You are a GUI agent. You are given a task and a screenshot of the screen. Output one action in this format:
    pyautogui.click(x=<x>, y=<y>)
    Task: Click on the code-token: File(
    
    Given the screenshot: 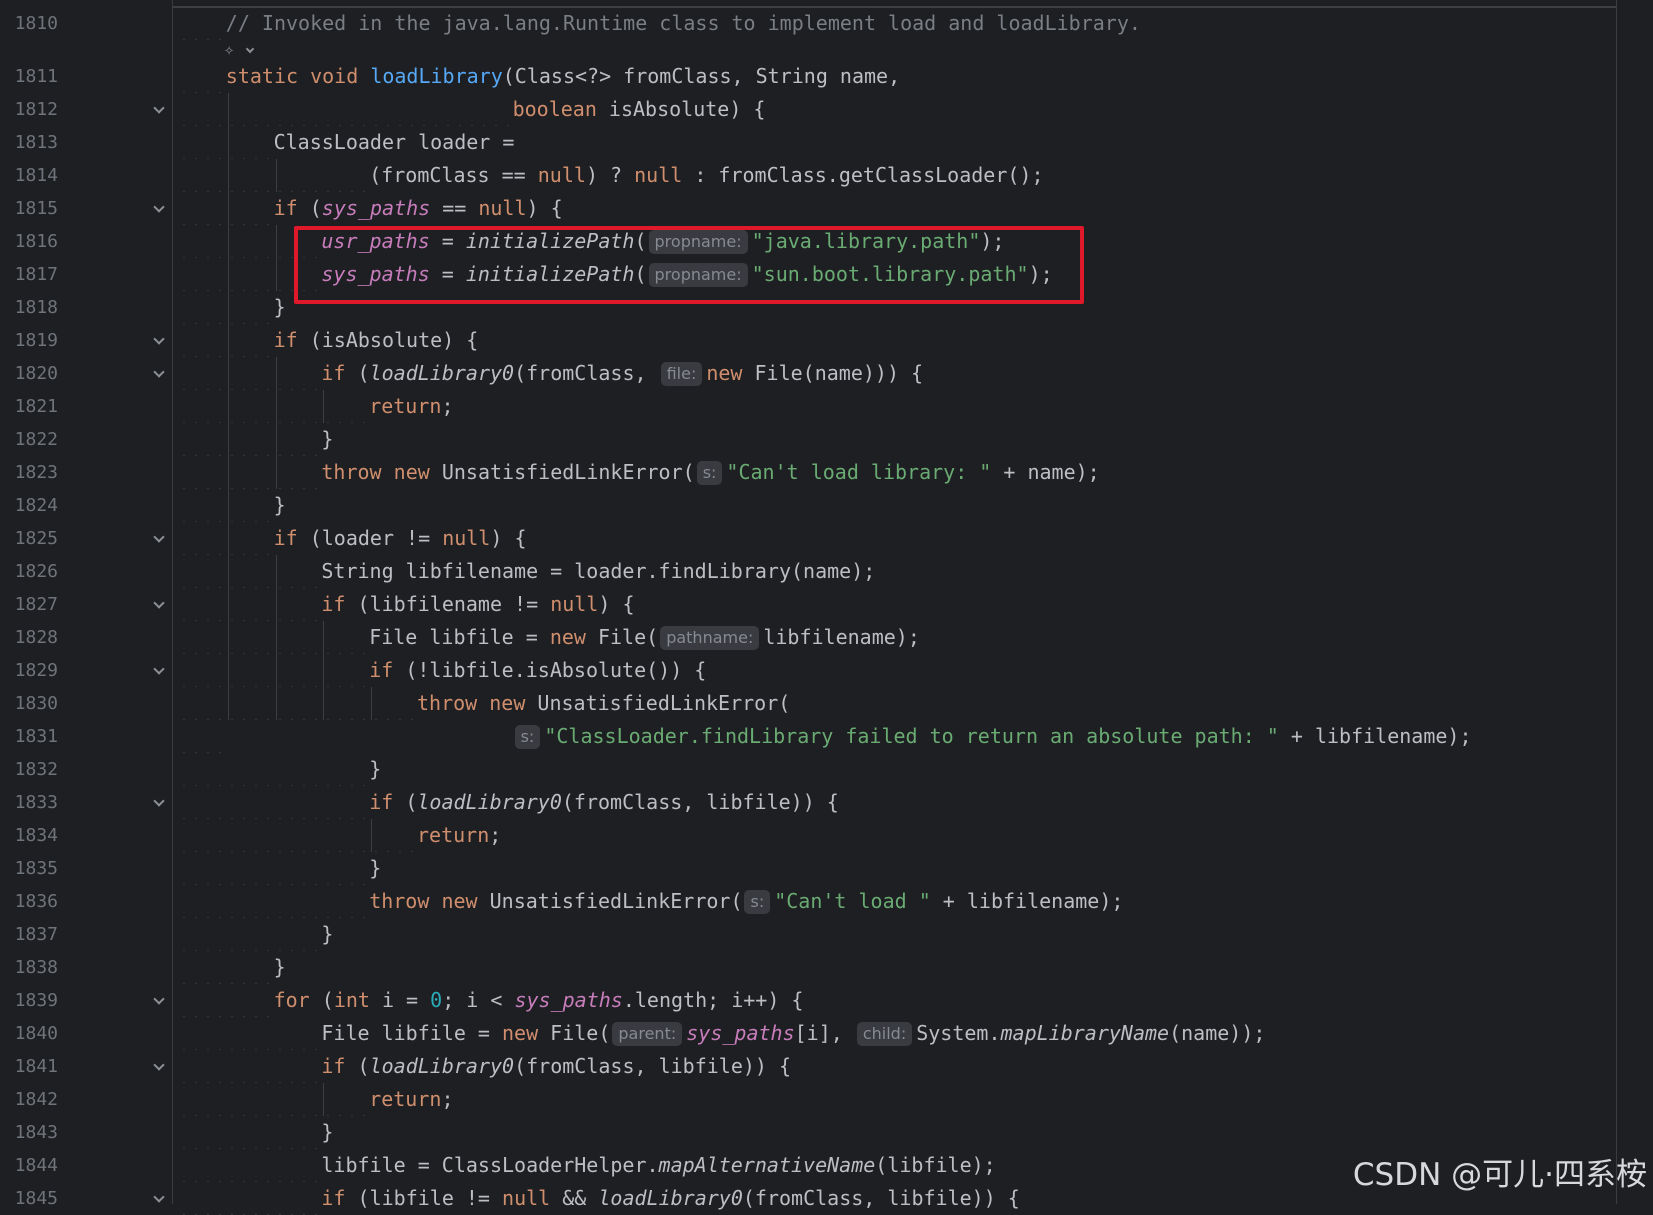 What is the action you would take?
    pyautogui.click(x=622, y=637)
    